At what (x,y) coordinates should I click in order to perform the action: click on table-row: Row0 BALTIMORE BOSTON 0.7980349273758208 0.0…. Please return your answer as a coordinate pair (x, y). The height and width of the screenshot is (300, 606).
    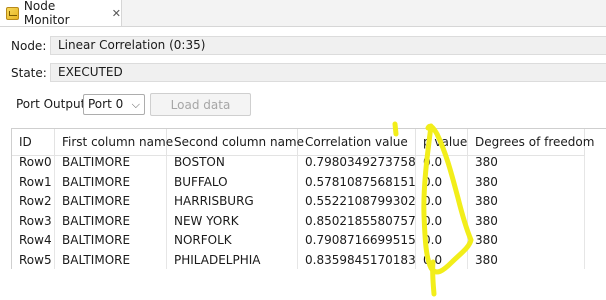
    Looking at the image, I should click on (309, 162).